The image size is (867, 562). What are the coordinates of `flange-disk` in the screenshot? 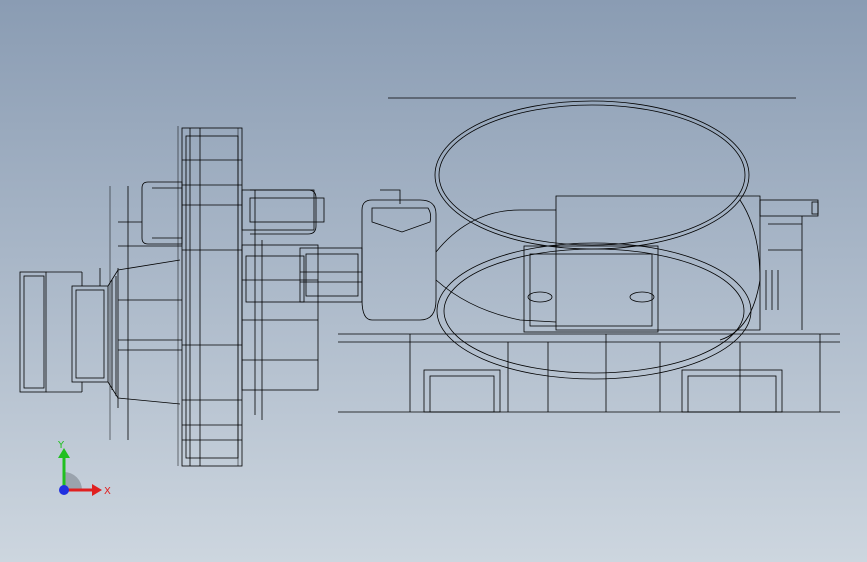 It's located at (212, 297).